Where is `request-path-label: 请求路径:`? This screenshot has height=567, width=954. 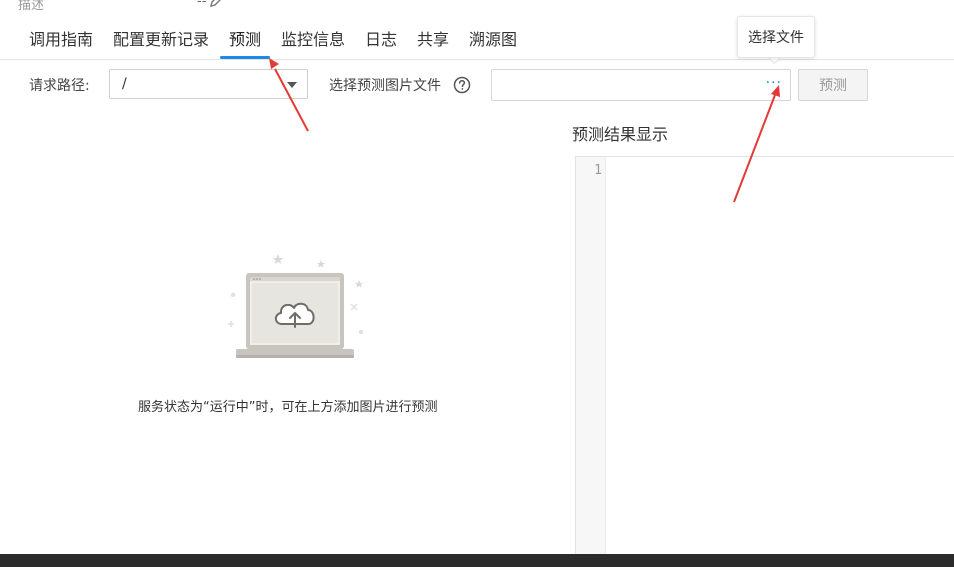
request-path-label: 请求路径: is located at coordinates (59, 86).